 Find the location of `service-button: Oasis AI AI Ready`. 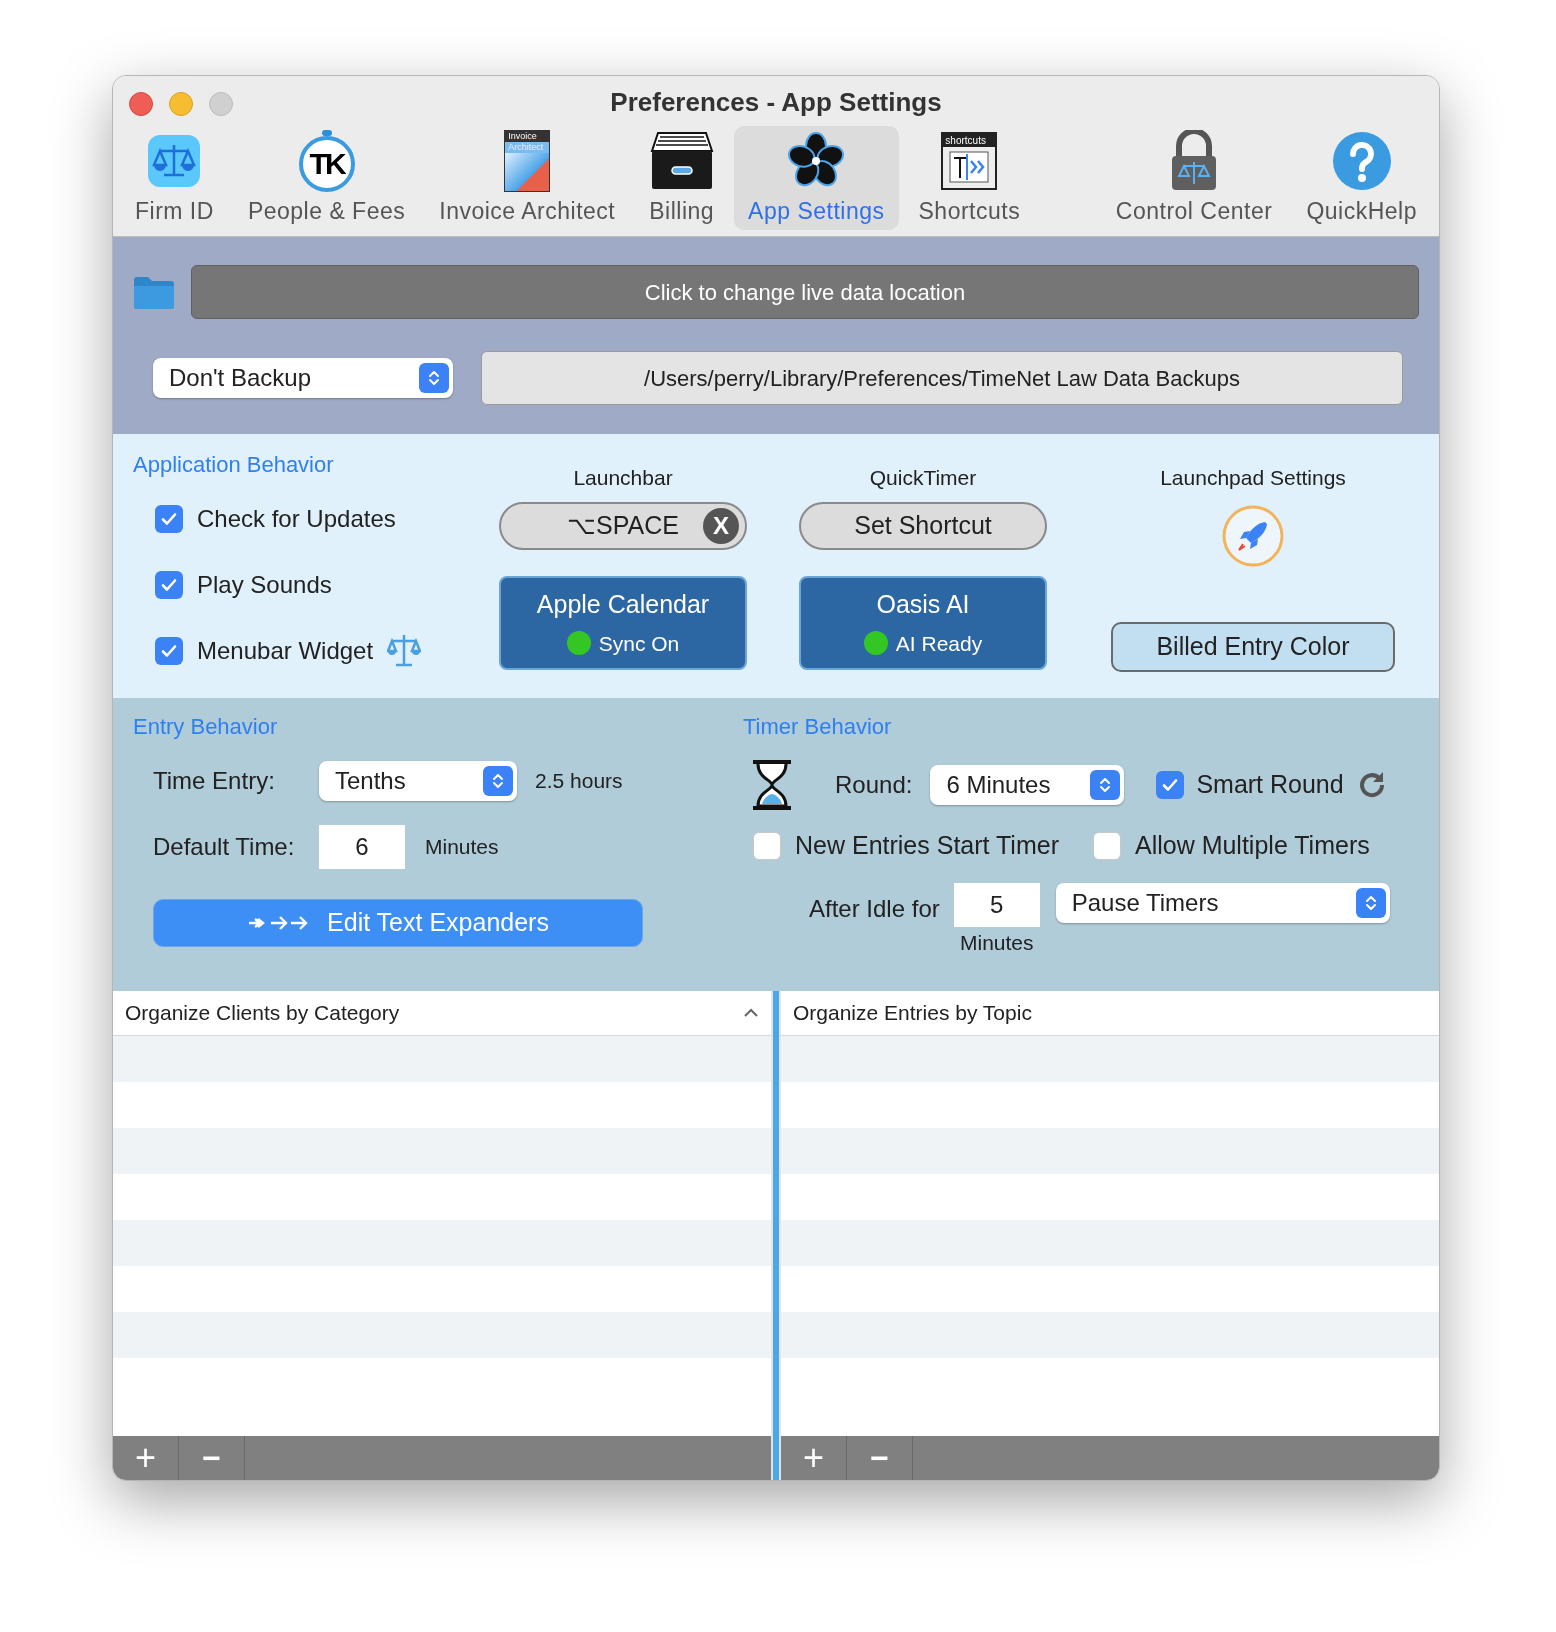

service-button: Oasis AI AI Ready is located at coordinates (923, 622).